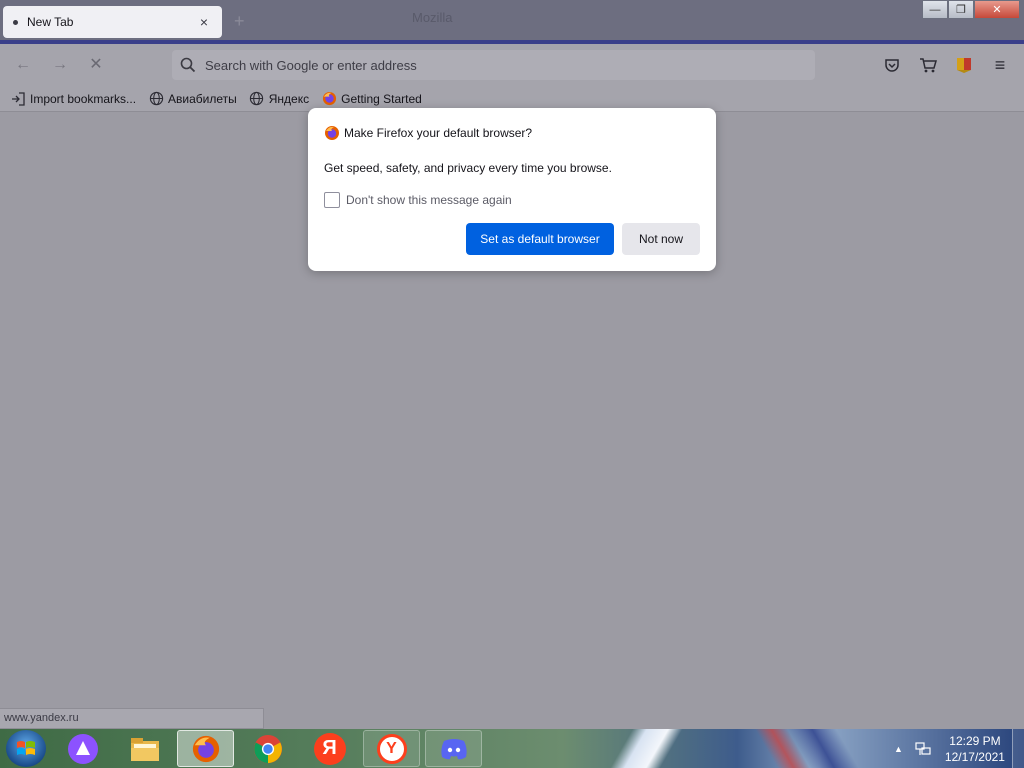 This screenshot has width=1024, height=768. Describe the element at coordinates (438, 133) in the screenshot. I see `dialog-title: Make Firefox your default browser?` at that location.